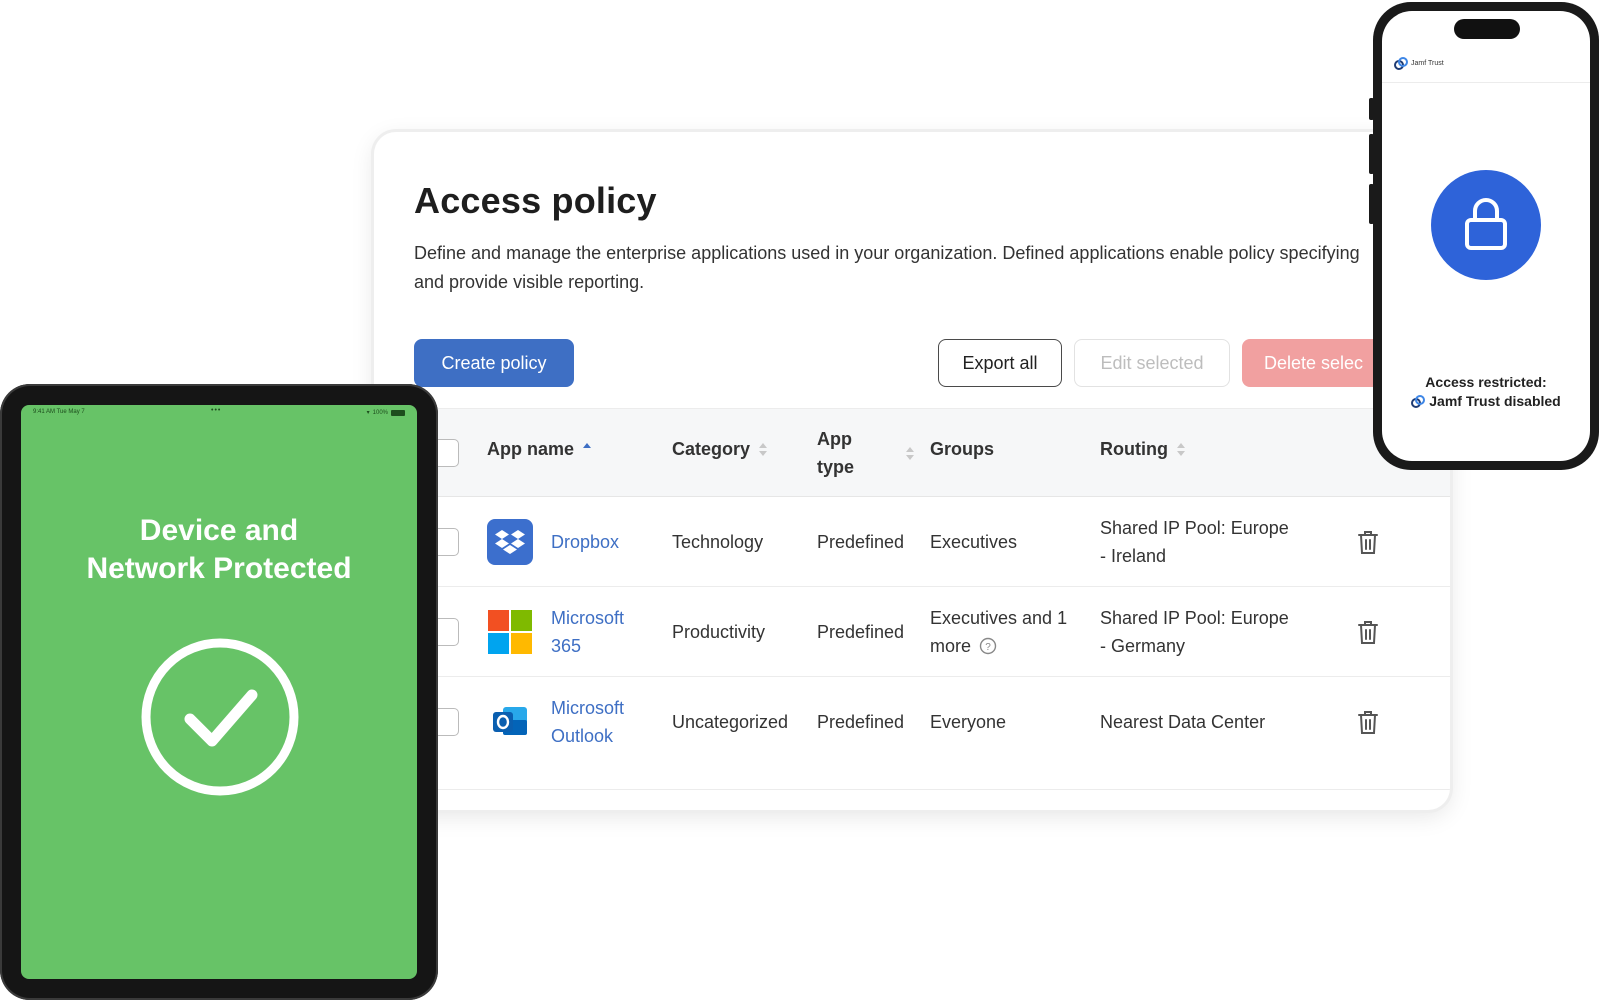 This screenshot has width=1600, height=1000. What do you see at coordinates (1487, 29) in the screenshot?
I see `phone-notch` at bounding box center [1487, 29].